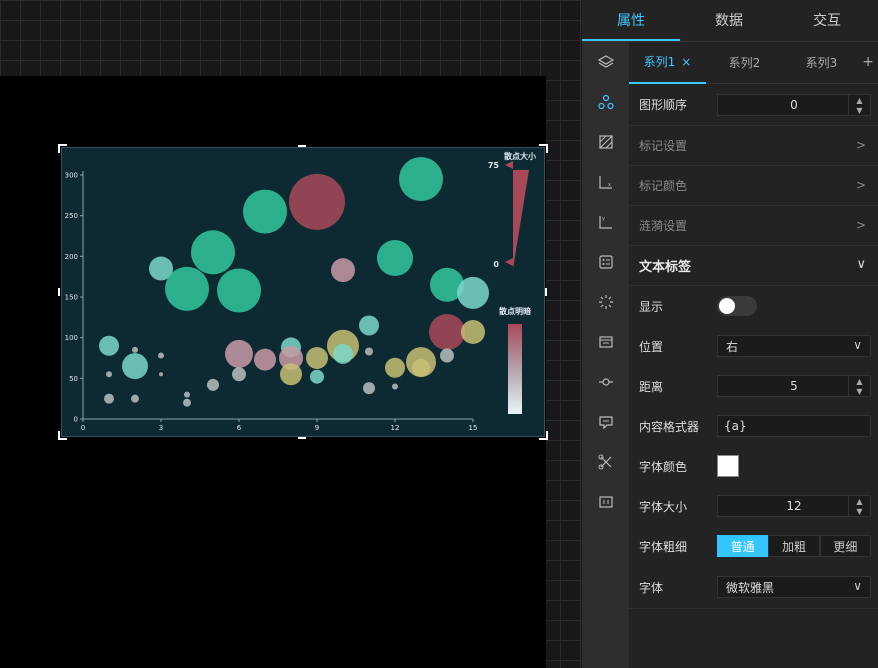 The height and width of the screenshot is (668, 878). I want to click on section-marker-settings: 标记设置 >, so click(753, 146).